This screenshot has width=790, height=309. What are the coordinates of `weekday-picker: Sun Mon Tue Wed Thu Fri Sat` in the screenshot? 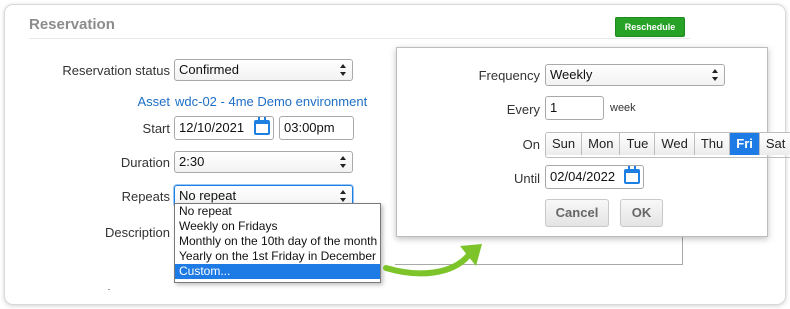 It's located at (667, 145).